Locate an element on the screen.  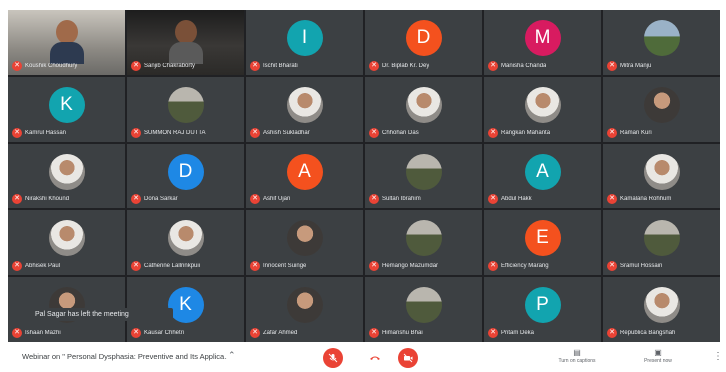
tile-footer: ✕ Republica Bangshah is located at coordinates (661, 333).